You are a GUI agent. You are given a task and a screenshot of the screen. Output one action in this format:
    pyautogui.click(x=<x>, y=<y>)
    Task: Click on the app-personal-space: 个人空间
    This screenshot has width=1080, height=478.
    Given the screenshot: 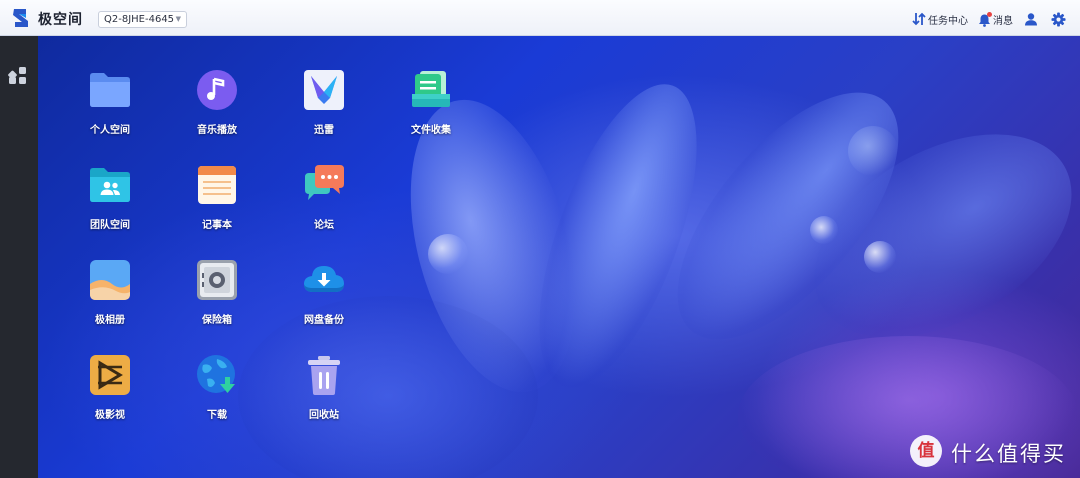 What is the action you would take?
    pyautogui.click(x=110, y=111)
    